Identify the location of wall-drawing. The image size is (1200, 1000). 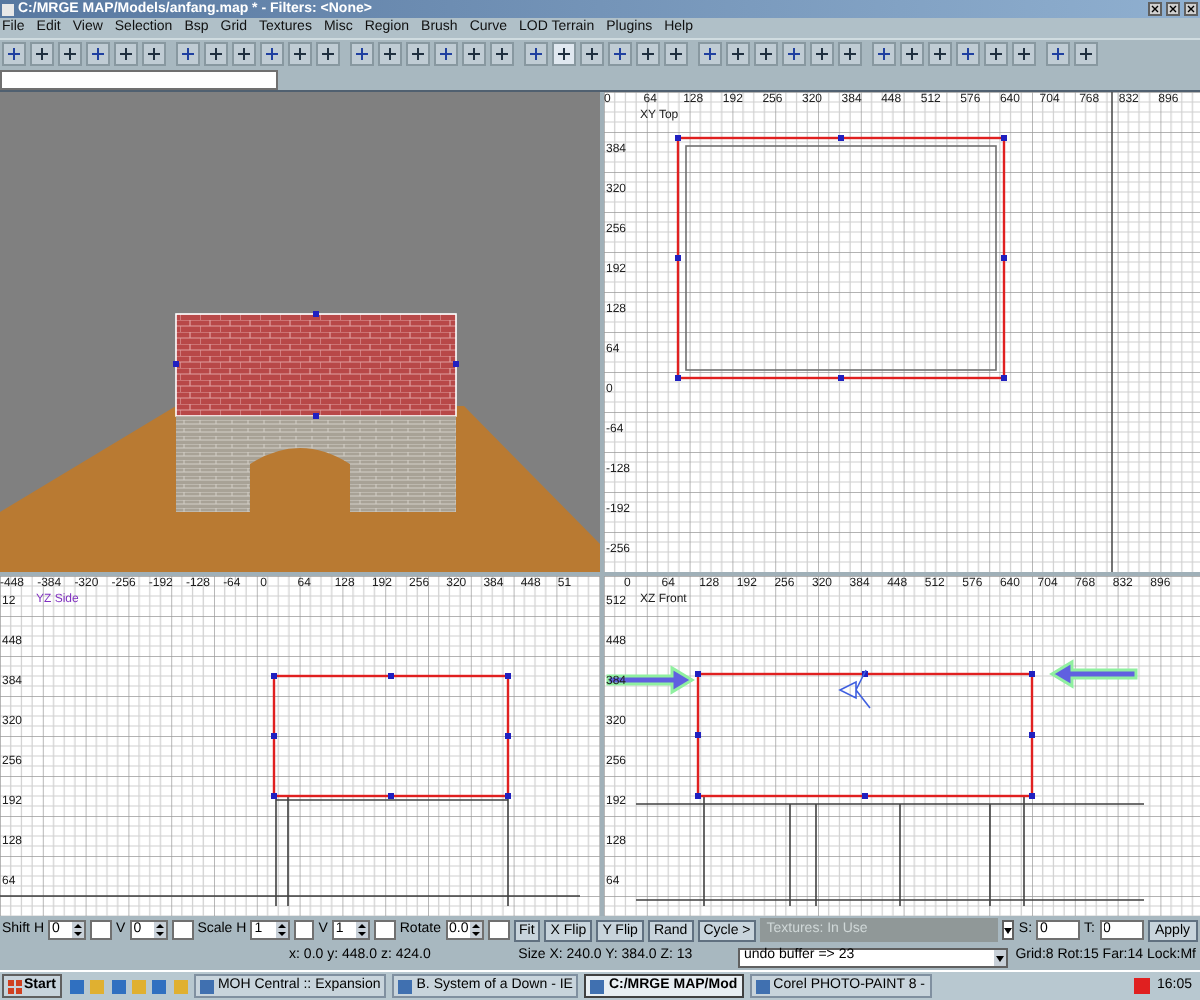
(316, 411).